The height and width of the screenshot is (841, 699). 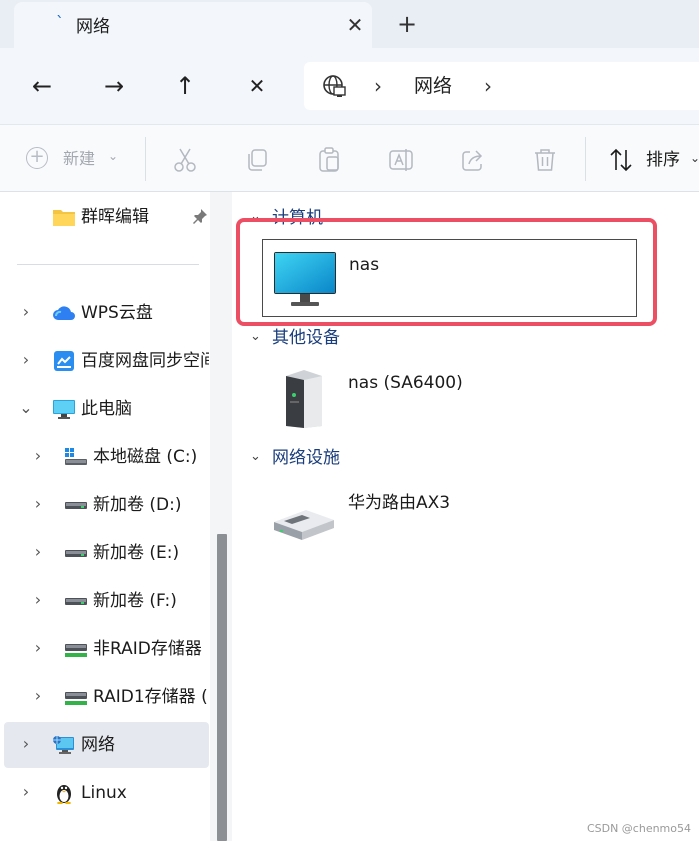 I want to click on sidebar-item-wps-cloud: › WPS云盘, so click(x=106, y=313).